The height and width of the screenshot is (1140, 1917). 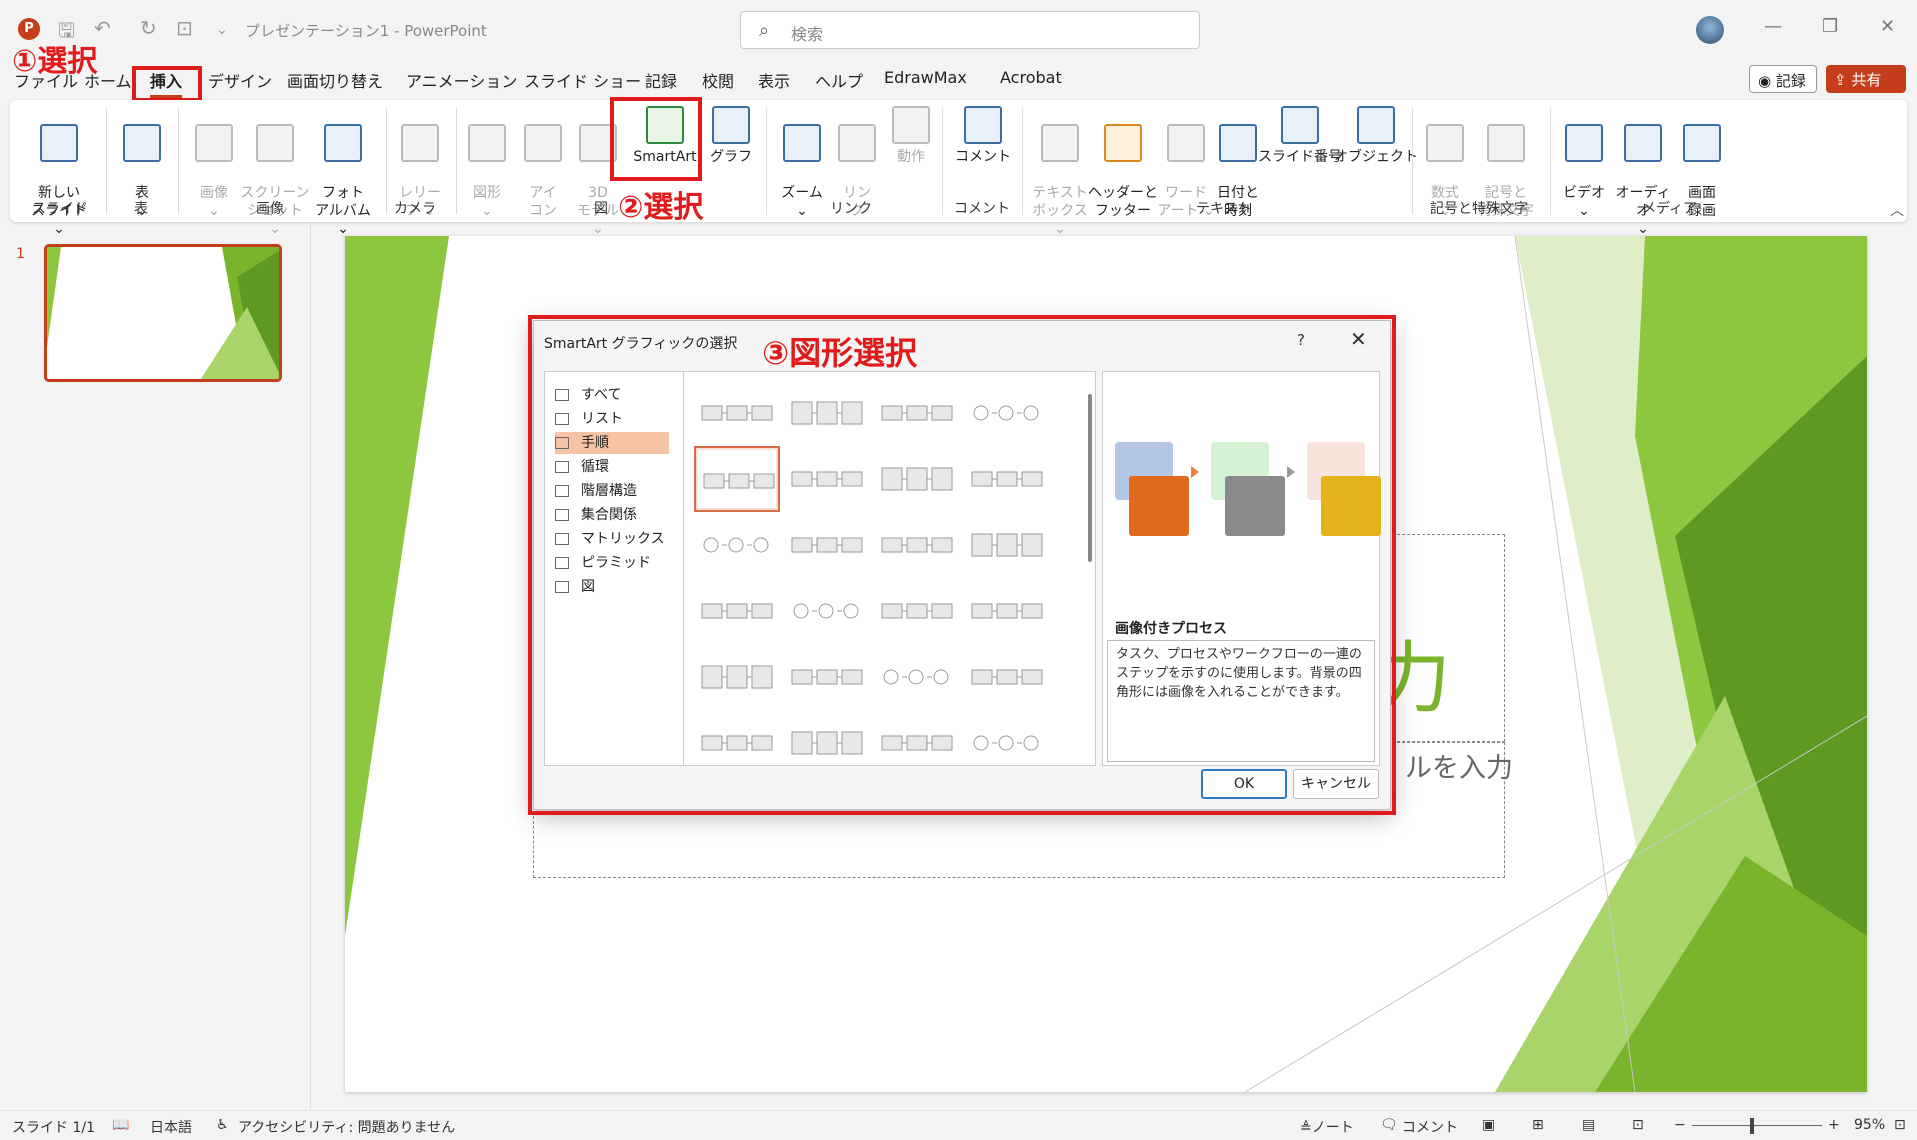 What do you see at coordinates (840, 353) in the screenshot?
I see `annotation-step3: ③図形選択` at bounding box center [840, 353].